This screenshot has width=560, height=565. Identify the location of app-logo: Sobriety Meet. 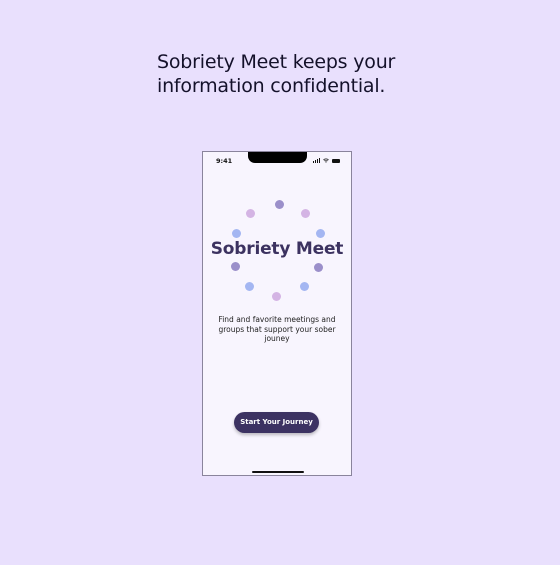
(277, 247).